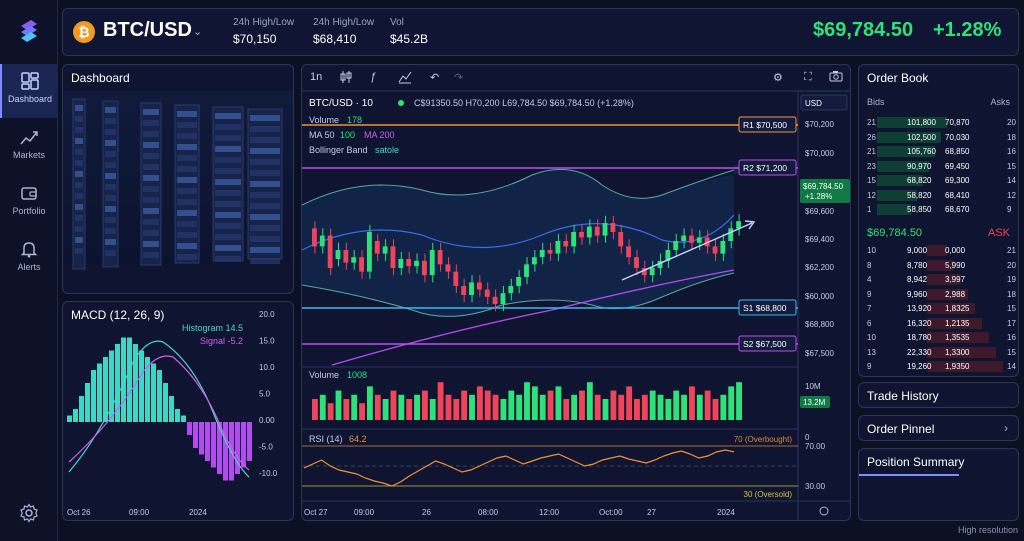 The height and width of the screenshot is (541, 1024). Describe the element at coordinates (1011, 122) in the screenshot. I see `order-book-cell: 20` at that location.